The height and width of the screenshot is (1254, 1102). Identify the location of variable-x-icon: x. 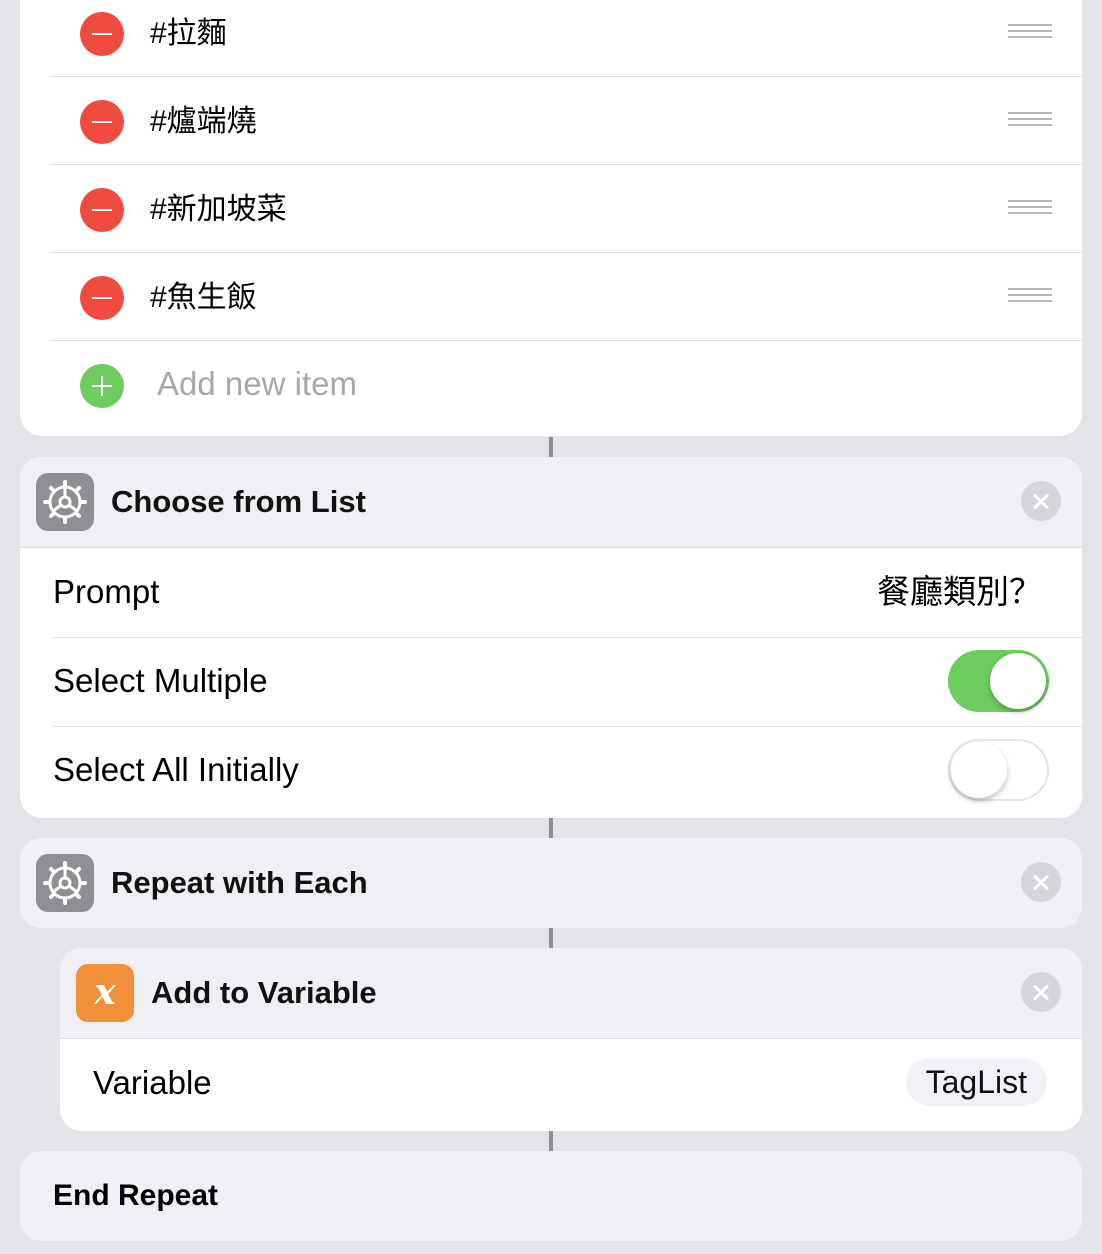
(105, 993).